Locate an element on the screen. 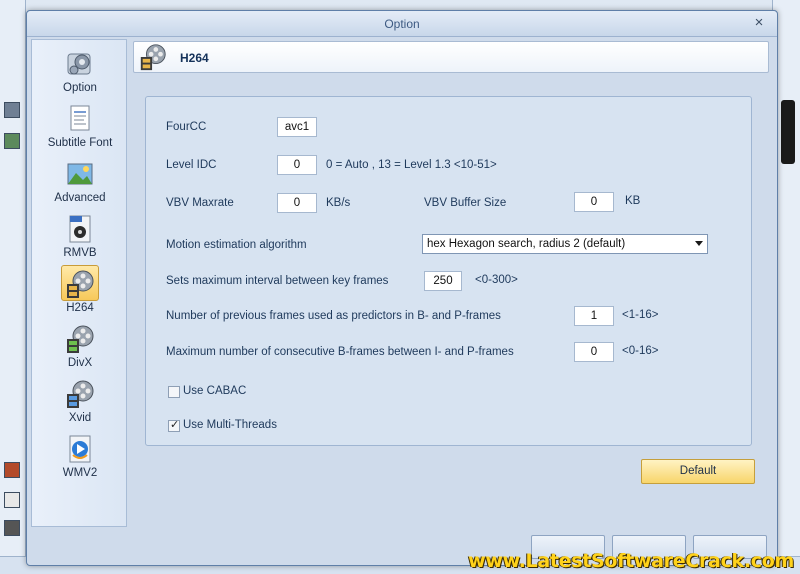  background-left-toolbar is located at coordinates (13, 287).